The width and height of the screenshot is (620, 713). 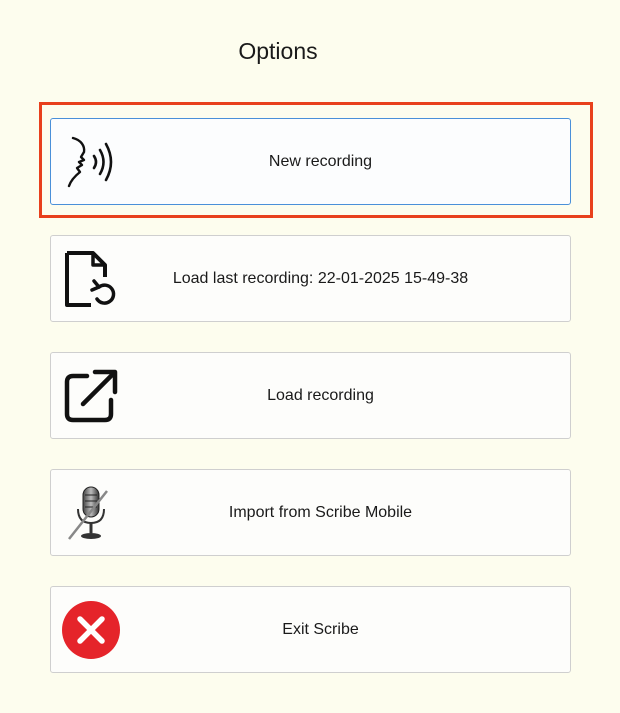 I want to click on close-circle-icon, so click(x=91, y=630).